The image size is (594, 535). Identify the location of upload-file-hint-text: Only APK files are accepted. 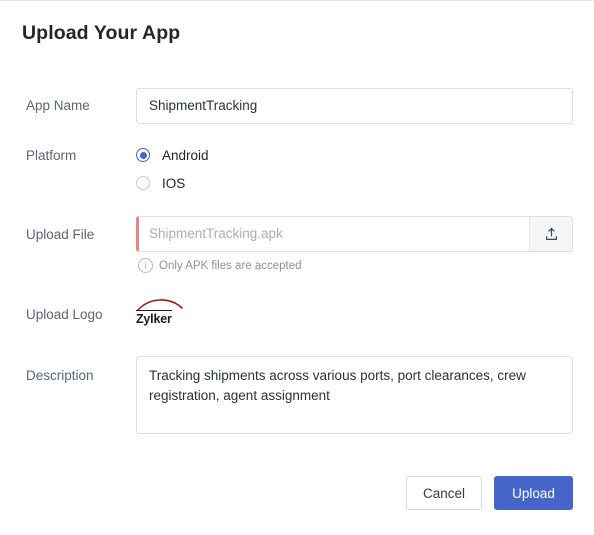
(230, 265).